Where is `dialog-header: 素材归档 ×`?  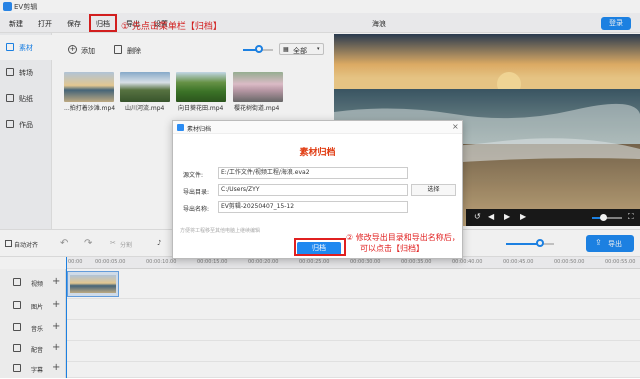
dialog-header: 素材归档 × is located at coordinates (317, 127).